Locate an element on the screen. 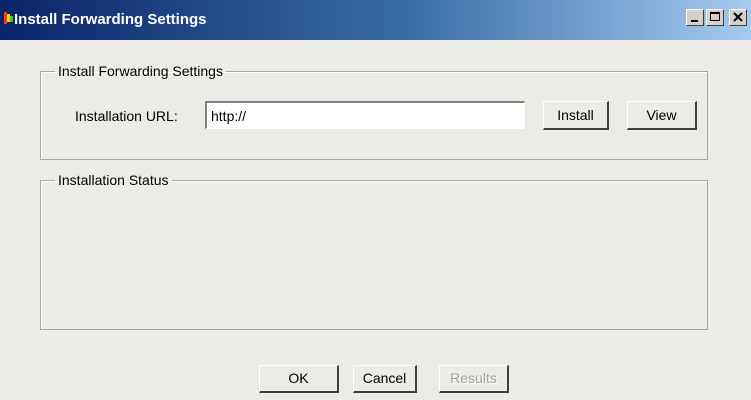 The width and height of the screenshot is (751, 400). maximize-button is located at coordinates (715, 17).